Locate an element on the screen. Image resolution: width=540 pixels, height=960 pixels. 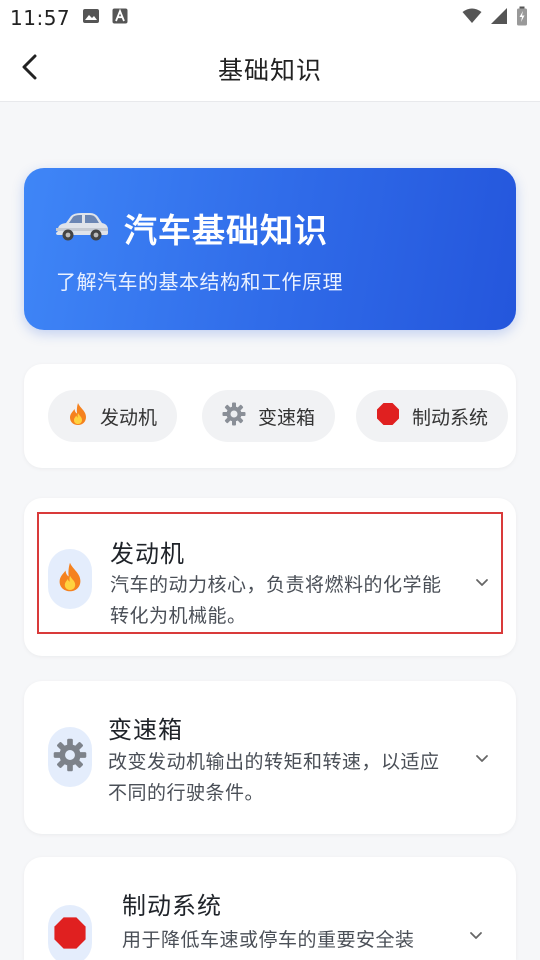
topic-card-engine: 发动机 汽车的动力核心，负责将燃料的化学能 转化为机械能。 is located at coordinates (270, 577).